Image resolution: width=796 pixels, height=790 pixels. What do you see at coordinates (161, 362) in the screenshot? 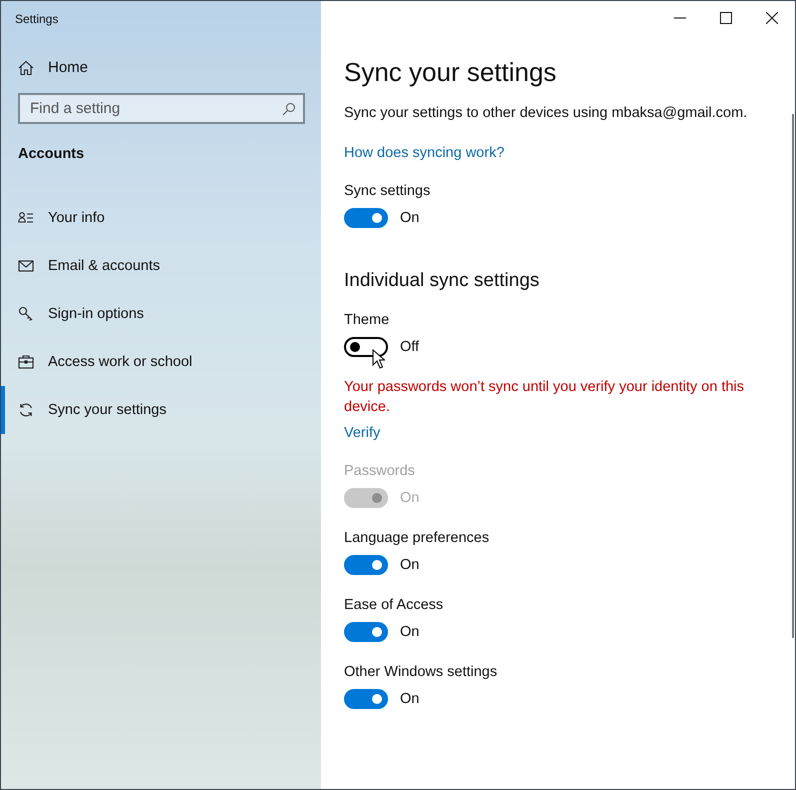
I see `sidebar-item: Access work or school` at bounding box center [161, 362].